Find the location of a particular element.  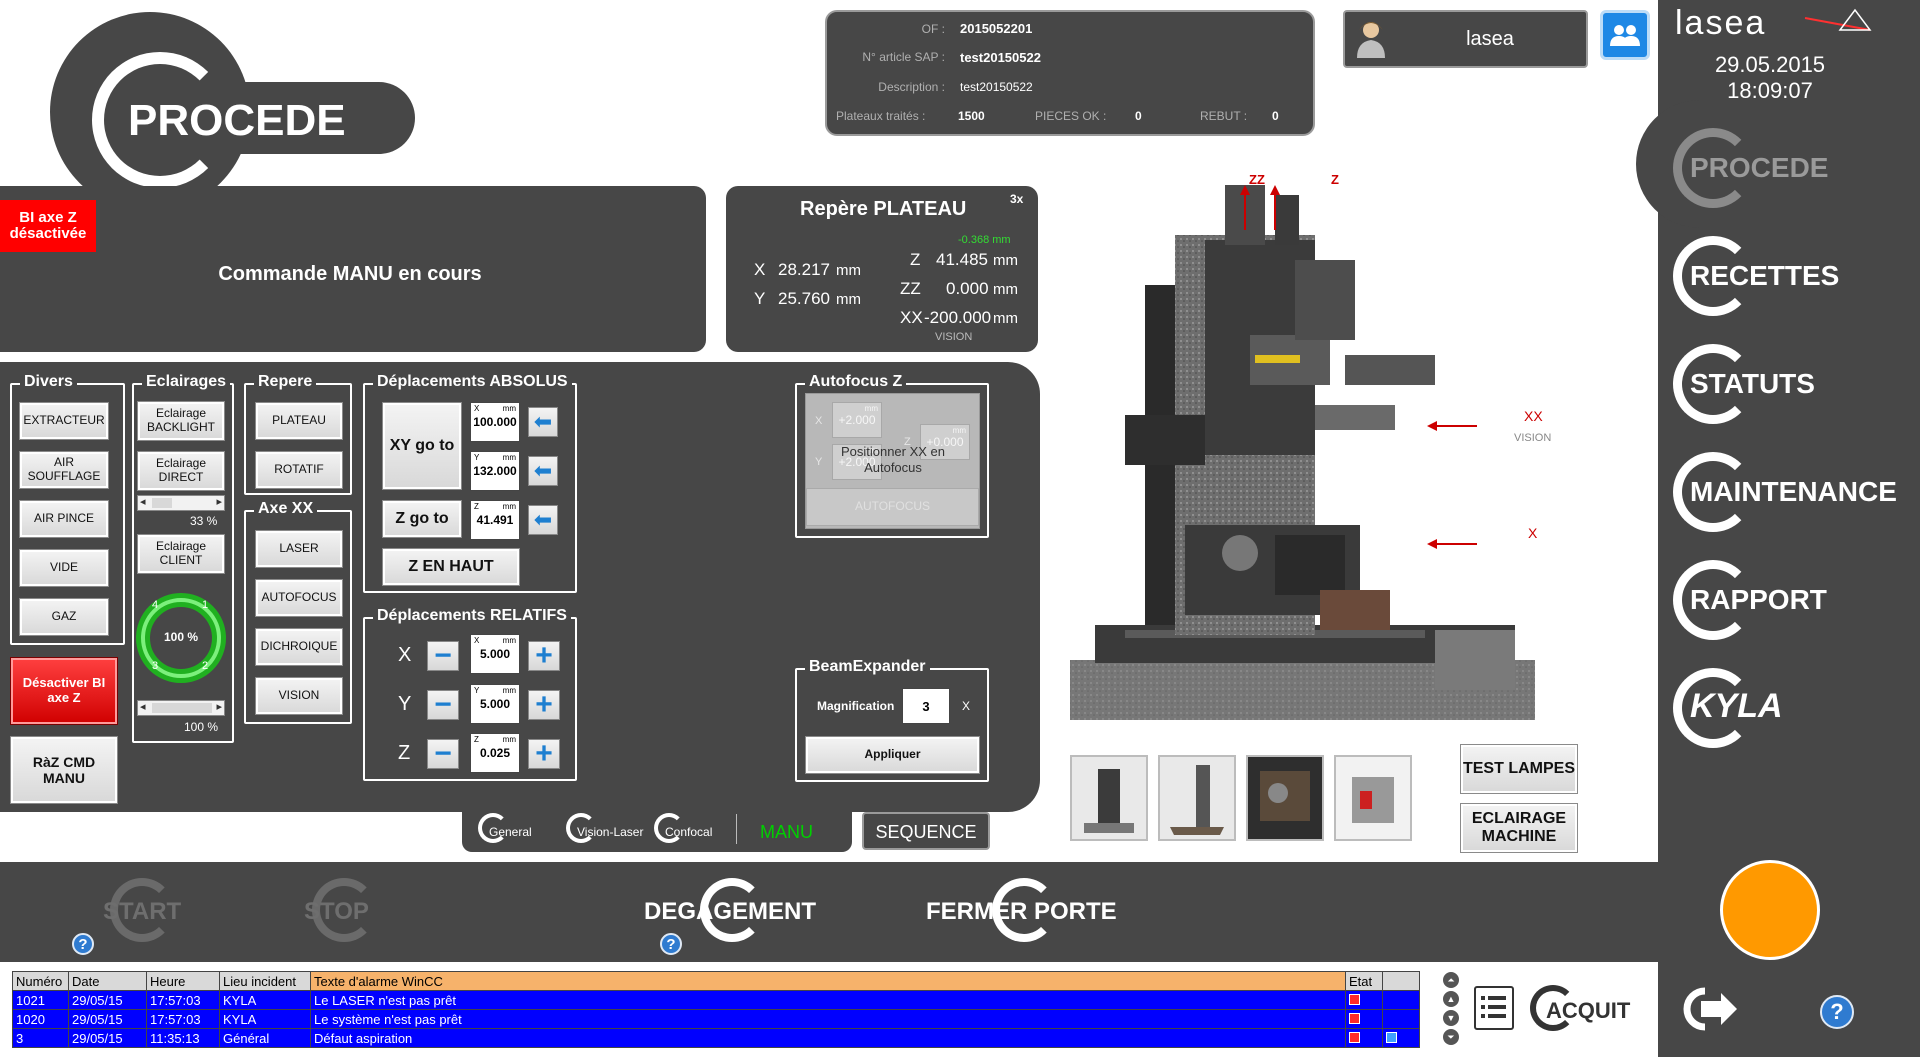

reset-cmd-manu-button: RàZ CMD MANU is located at coordinates (64, 770).